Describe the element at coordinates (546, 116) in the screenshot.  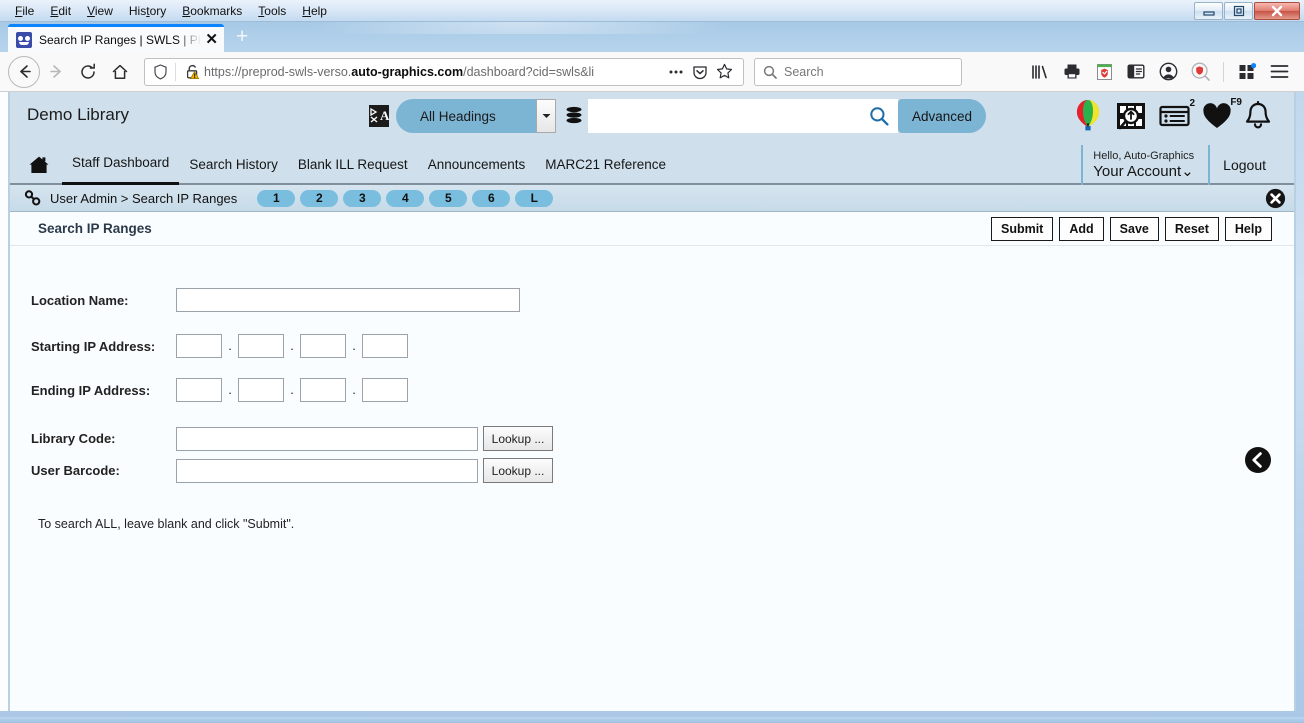
I see `chevron-down-icon` at that location.